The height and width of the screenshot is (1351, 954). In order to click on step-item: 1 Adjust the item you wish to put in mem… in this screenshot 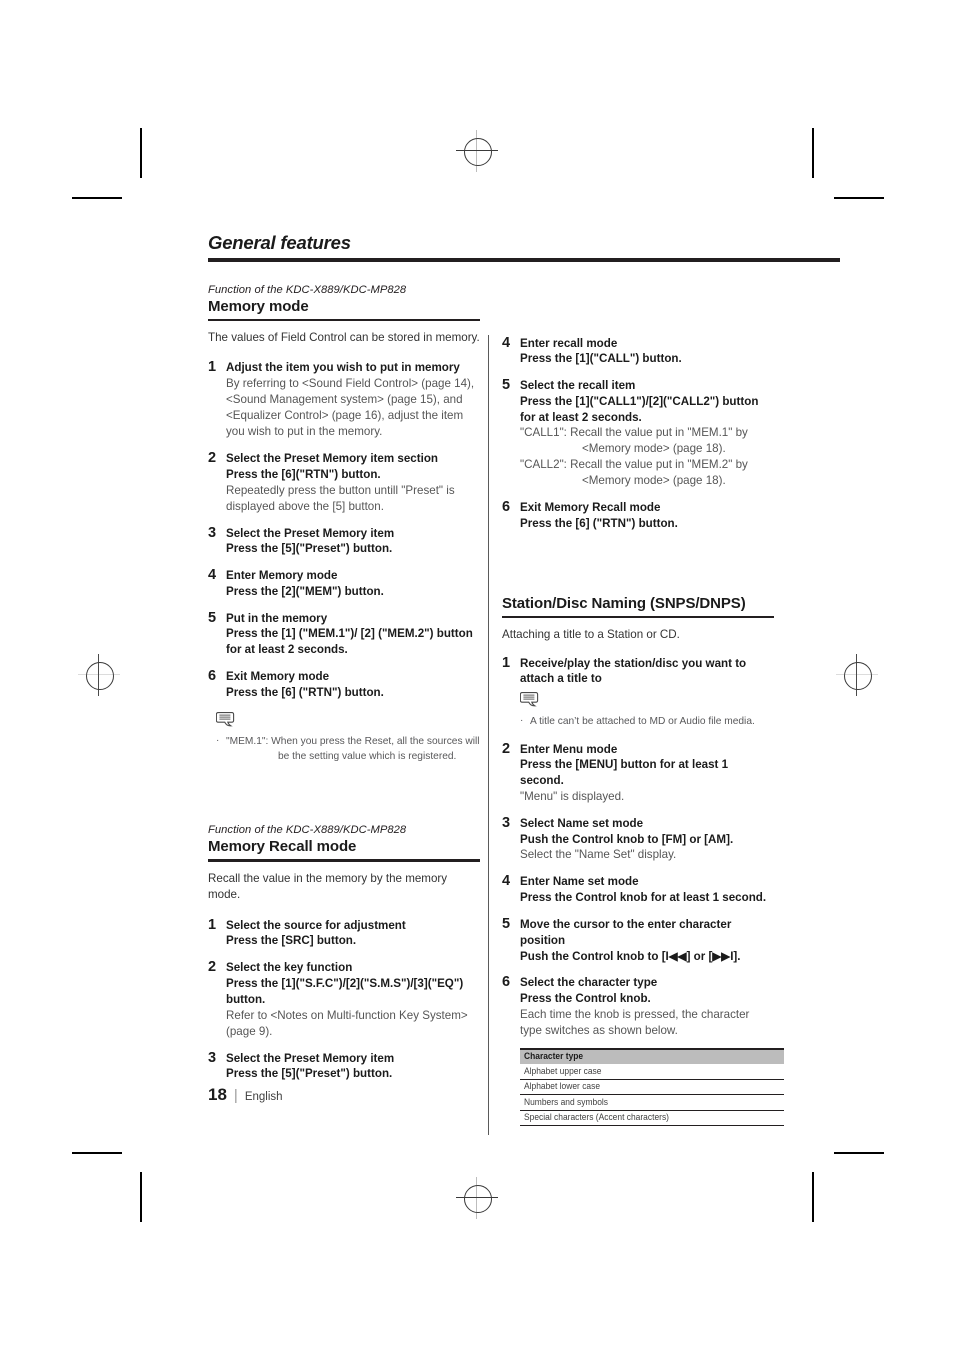, I will do `click(344, 399)`.